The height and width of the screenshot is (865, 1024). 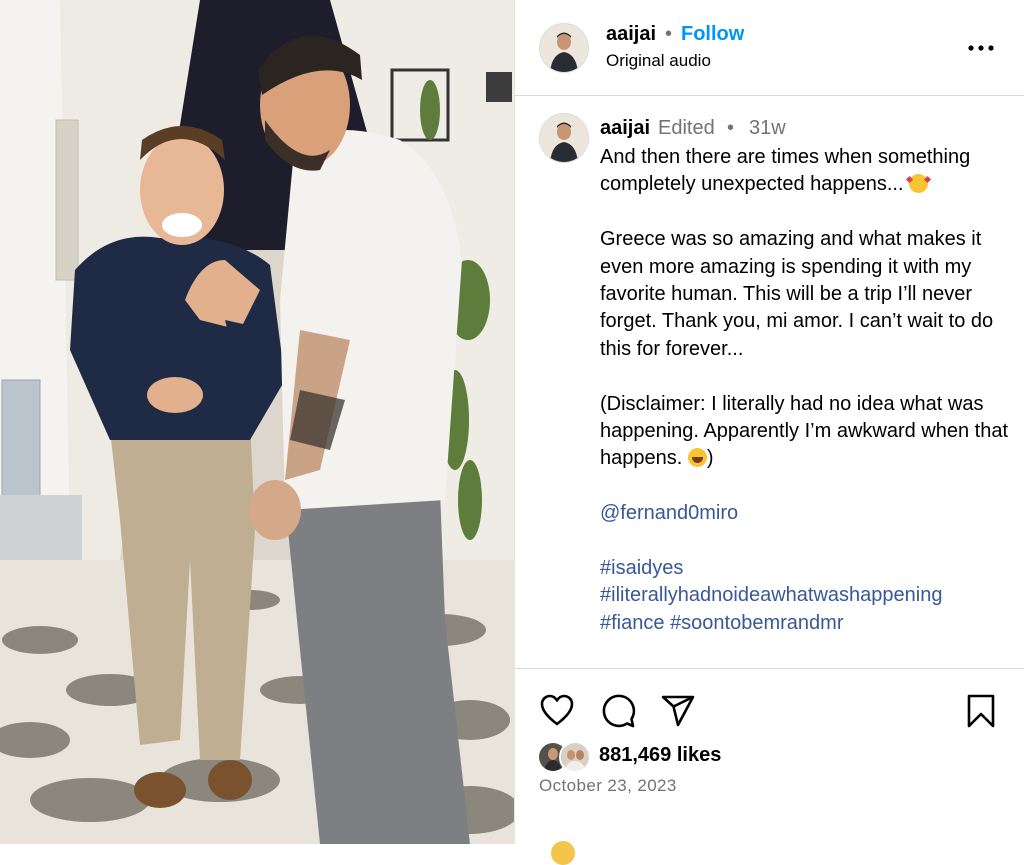 What do you see at coordinates (769, 48) in the screenshot?
I see `post-header: aaijai • Follow Original audio` at bounding box center [769, 48].